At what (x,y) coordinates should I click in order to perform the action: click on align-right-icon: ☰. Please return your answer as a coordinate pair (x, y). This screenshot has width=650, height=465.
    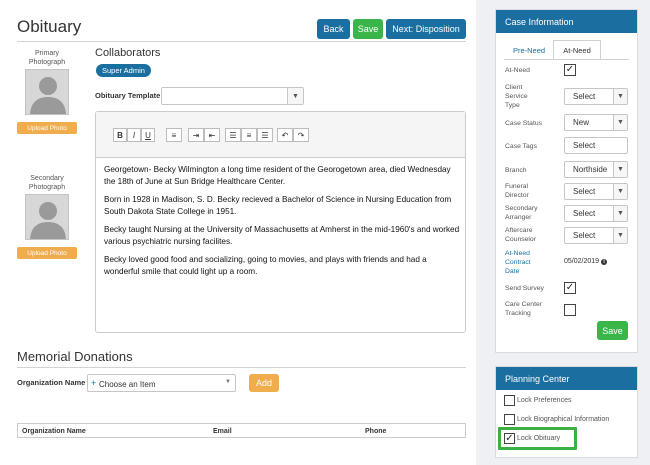
    Looking at the image, I should click on (265, 135).